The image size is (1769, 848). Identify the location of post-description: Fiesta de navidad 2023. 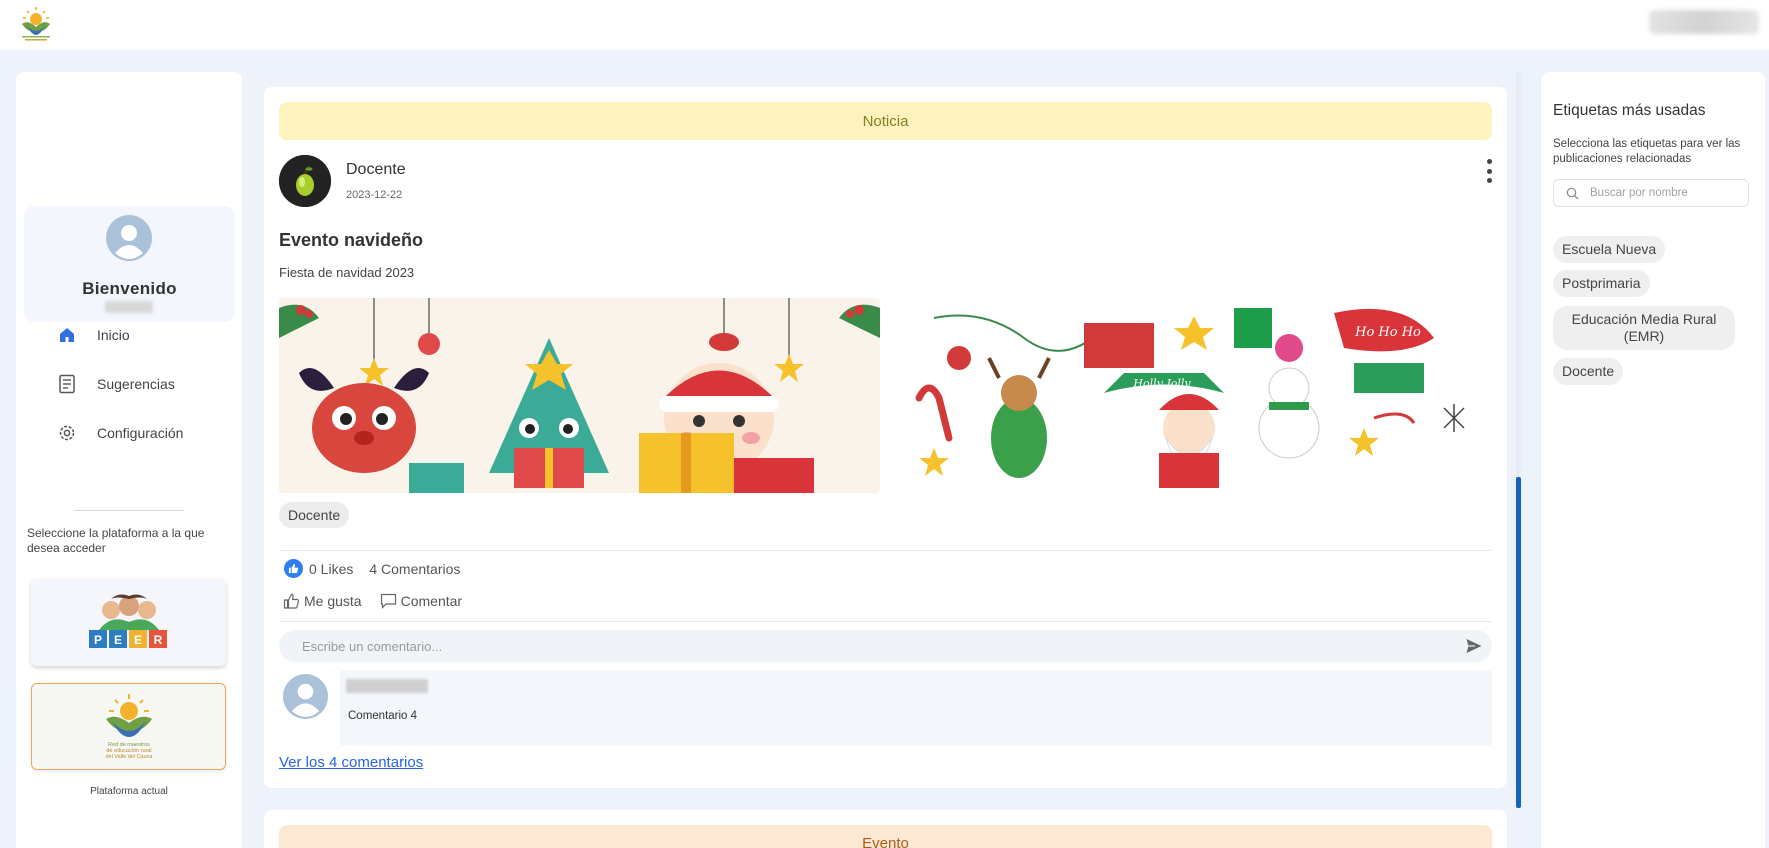
(347, 272).